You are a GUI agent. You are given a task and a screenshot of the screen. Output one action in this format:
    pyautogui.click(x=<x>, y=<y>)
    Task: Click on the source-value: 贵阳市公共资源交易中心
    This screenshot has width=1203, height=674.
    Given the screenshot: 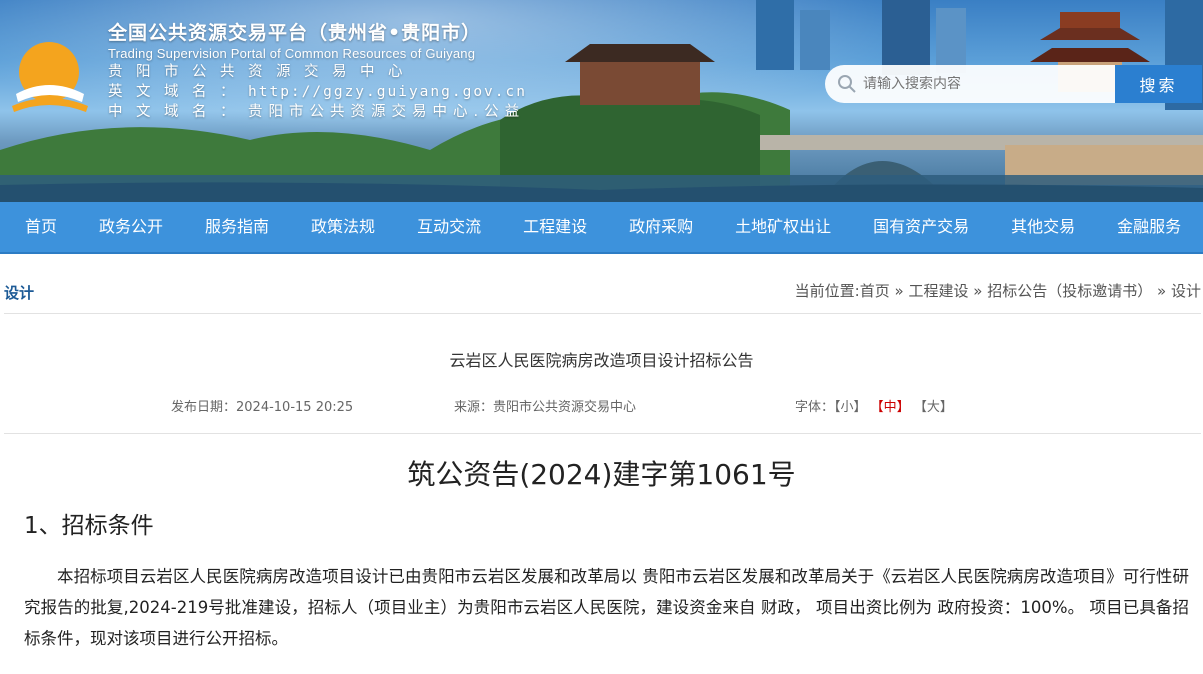 What is the action you would take?
    pyautogui.click(x=565, y=407)
    